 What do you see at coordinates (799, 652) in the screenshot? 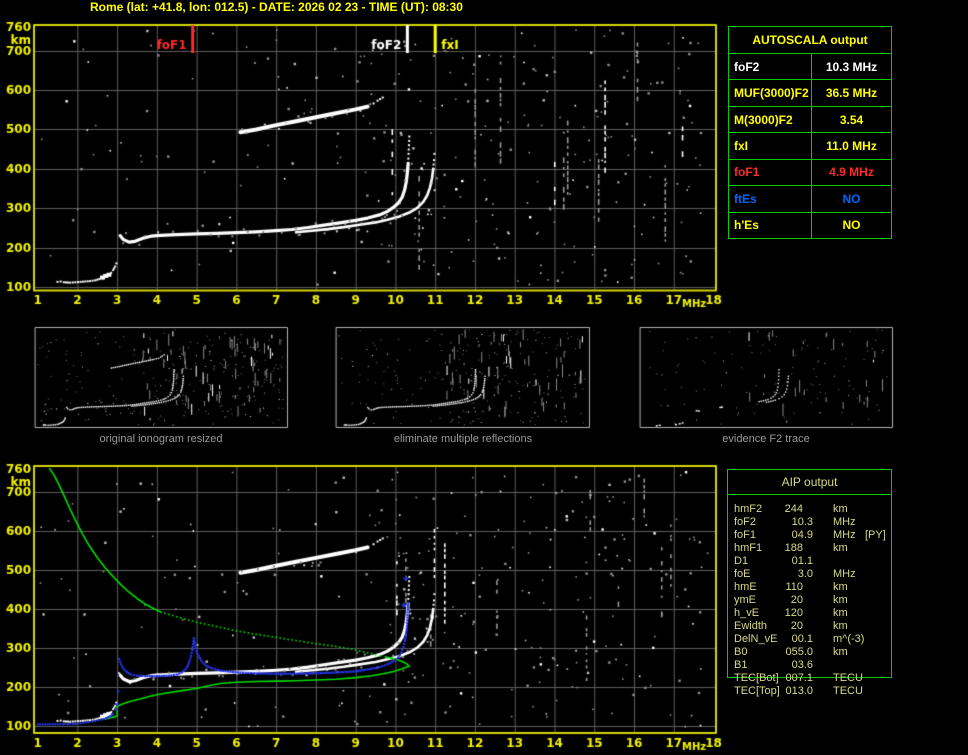
I see `parameter-value: 055.0` at bounding box center [799, 652].